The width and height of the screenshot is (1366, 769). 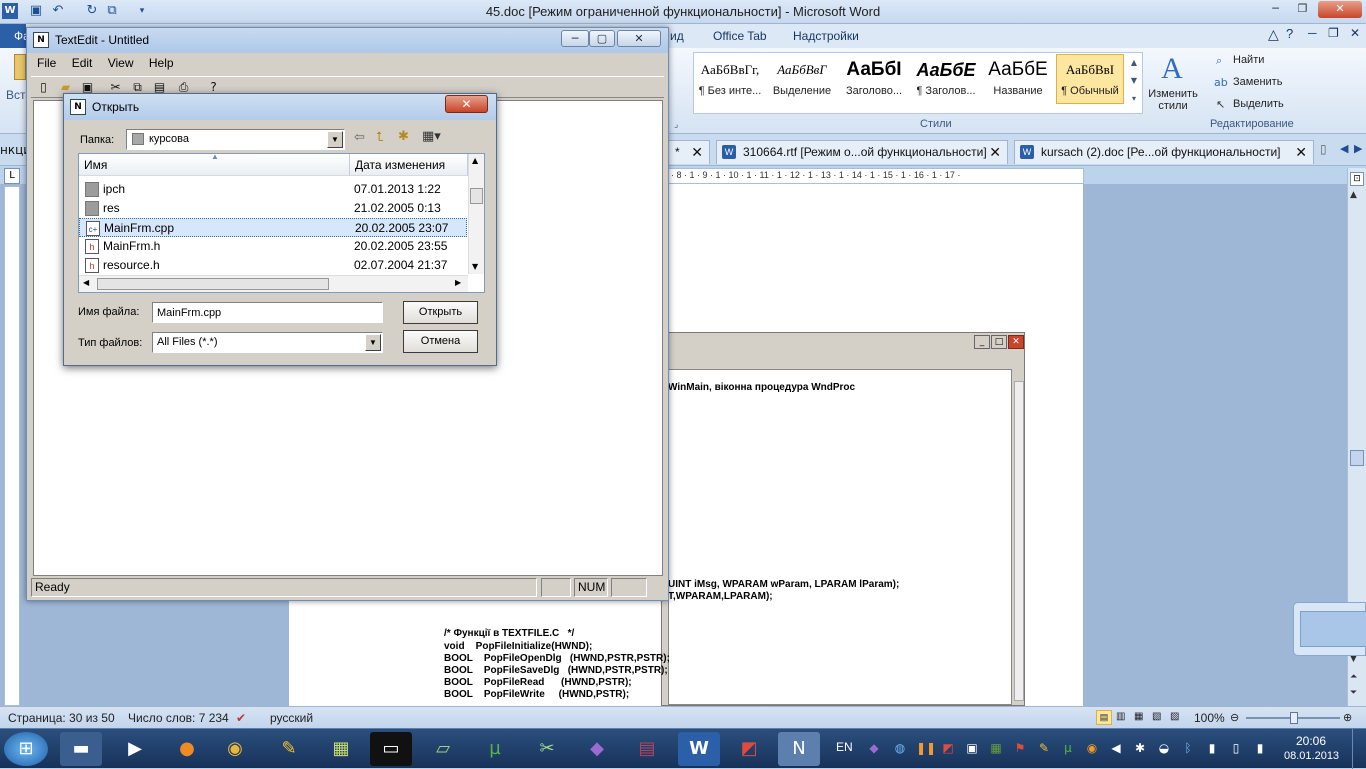 I want to click on replace-button: Заменить, so click(x=1257, y=82).